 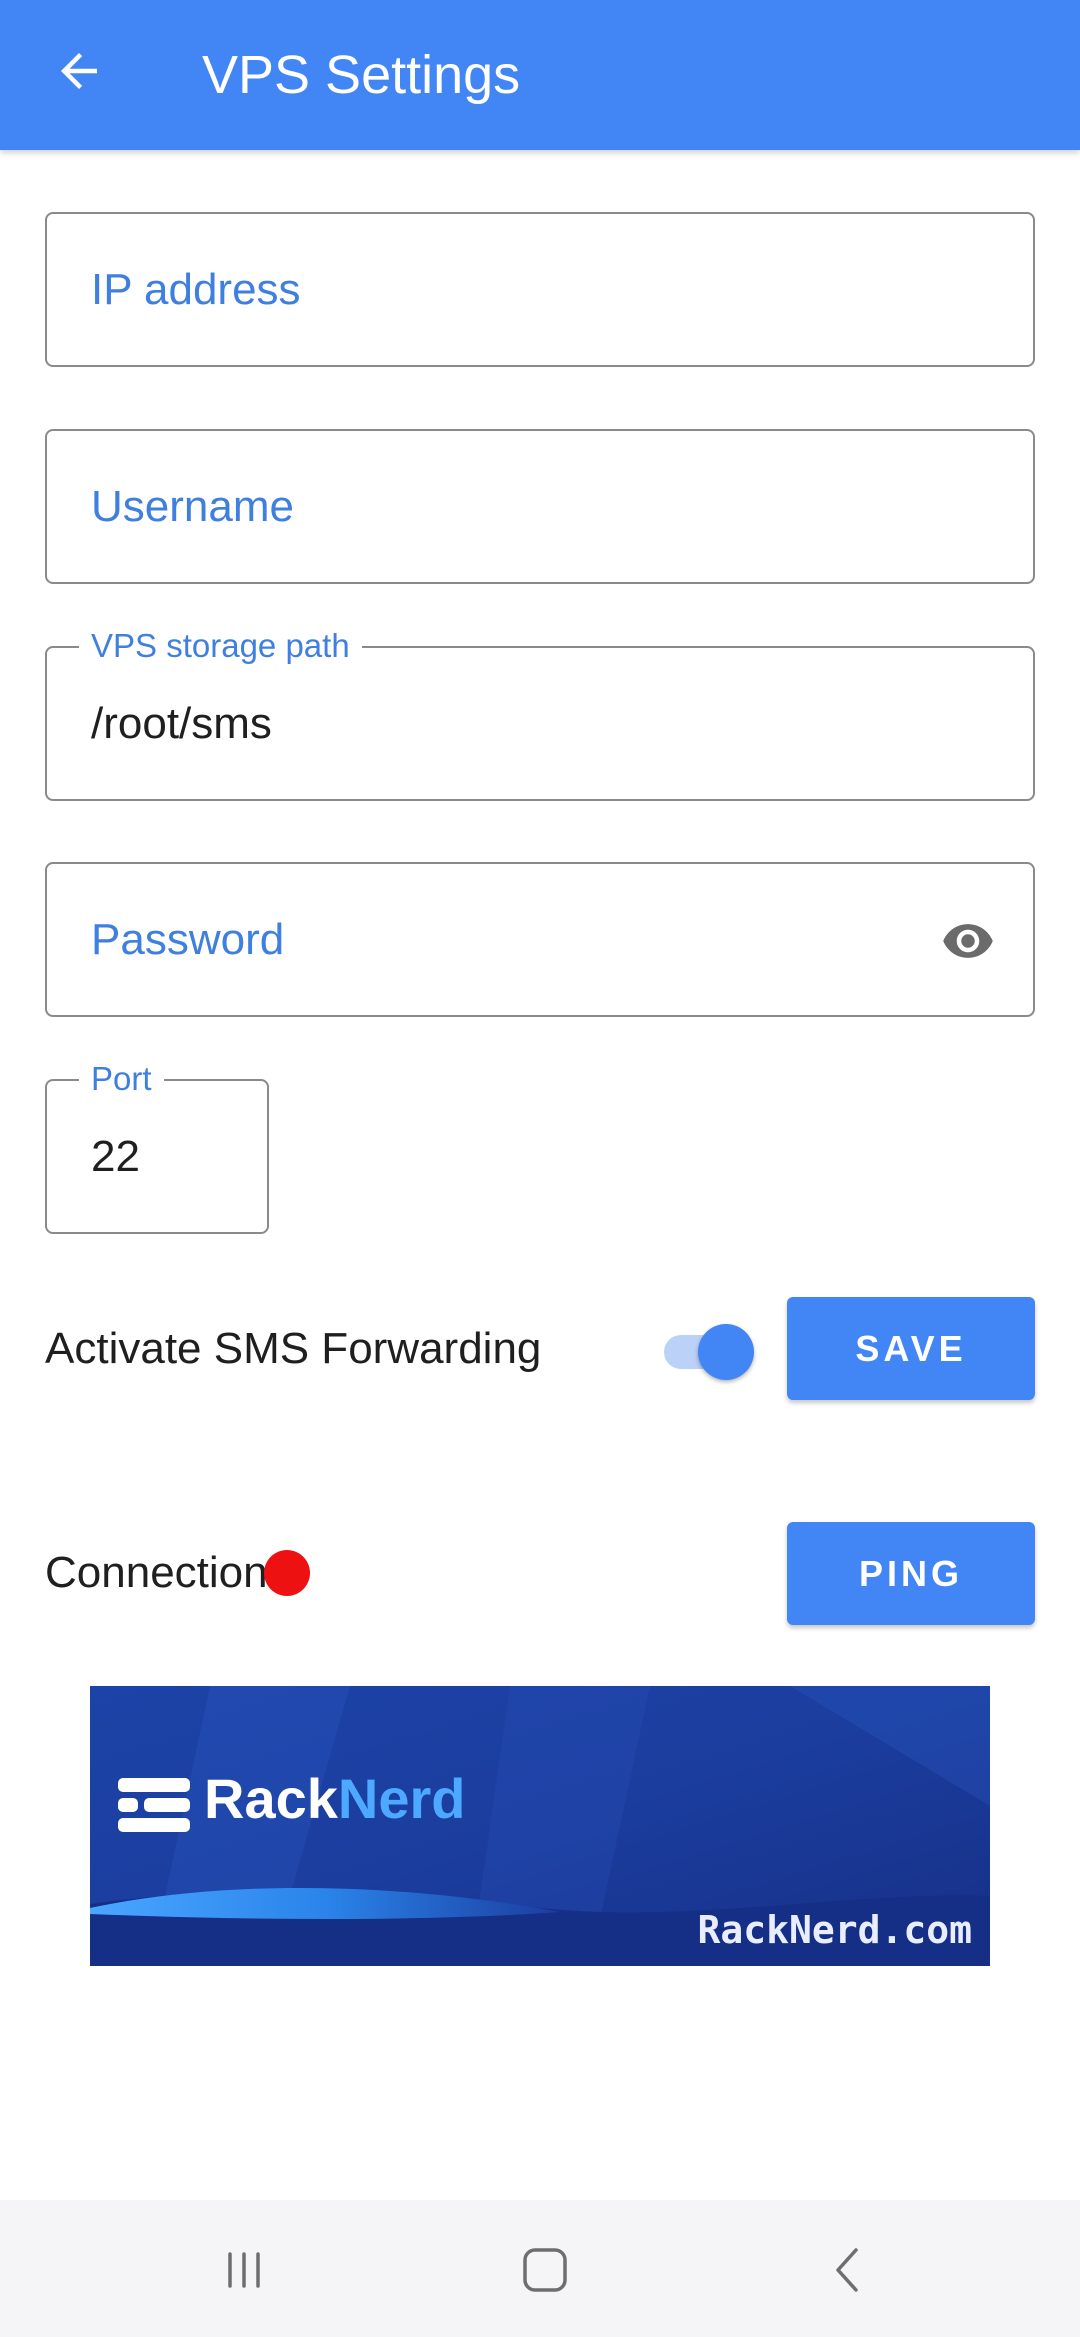 What do you see at coordinates (188, 939) in the screenshot?
I see `password-placeholder: Password` at bounding box center [188, 939].